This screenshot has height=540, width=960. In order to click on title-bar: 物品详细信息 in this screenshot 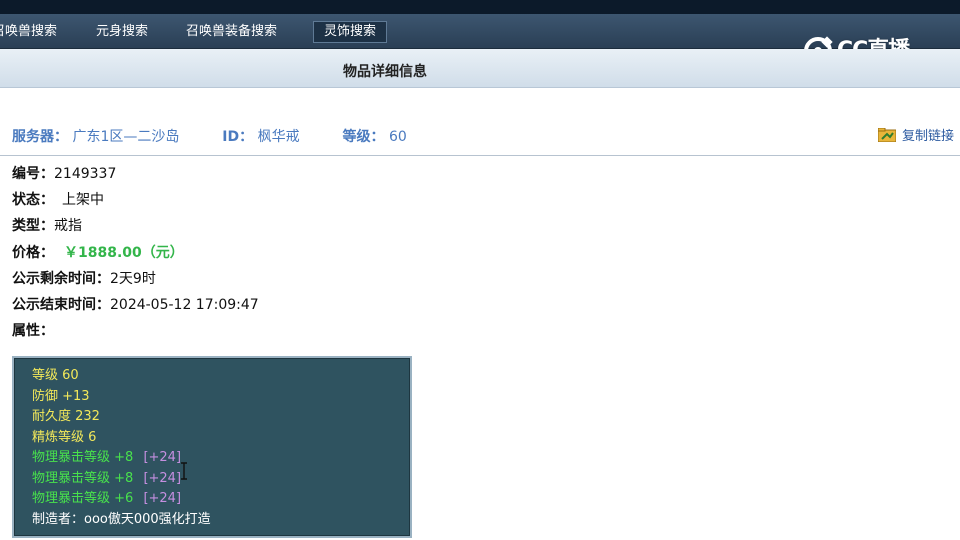, I will do `click(480, 68)`.